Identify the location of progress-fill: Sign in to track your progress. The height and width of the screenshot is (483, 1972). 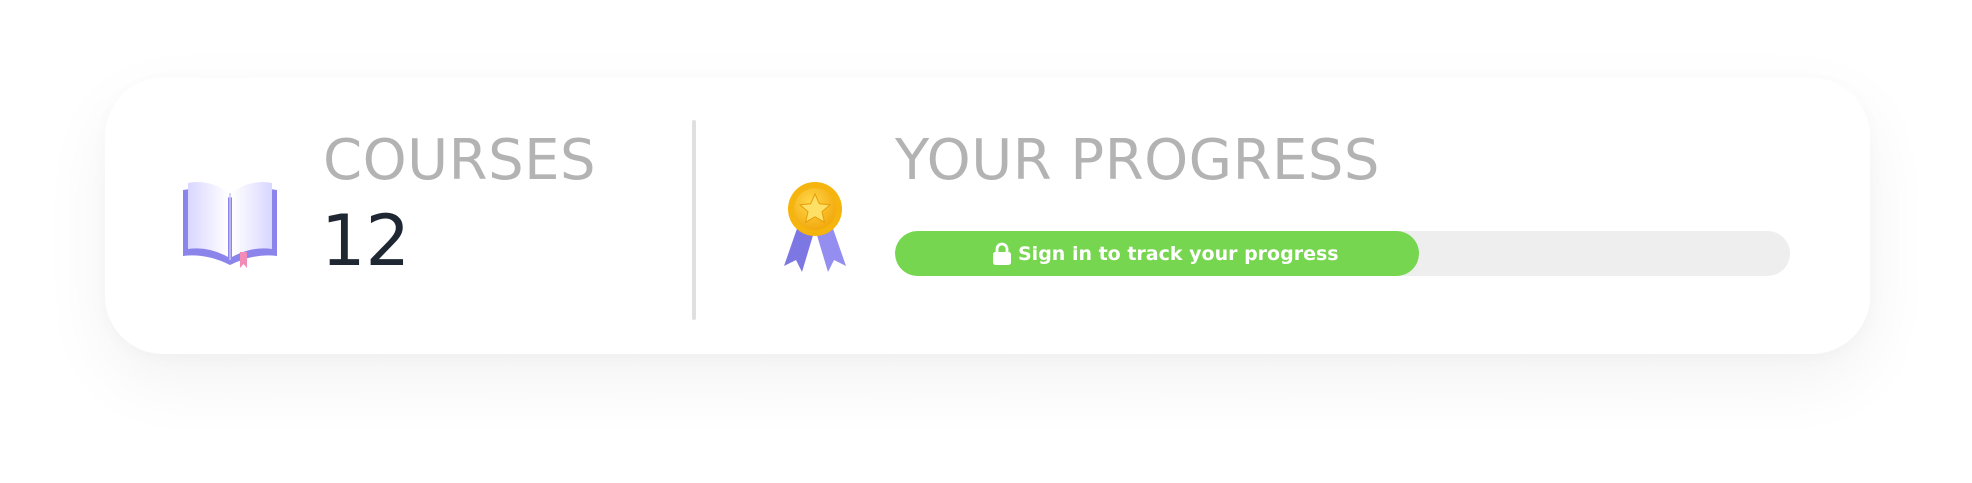
(1157, 253).